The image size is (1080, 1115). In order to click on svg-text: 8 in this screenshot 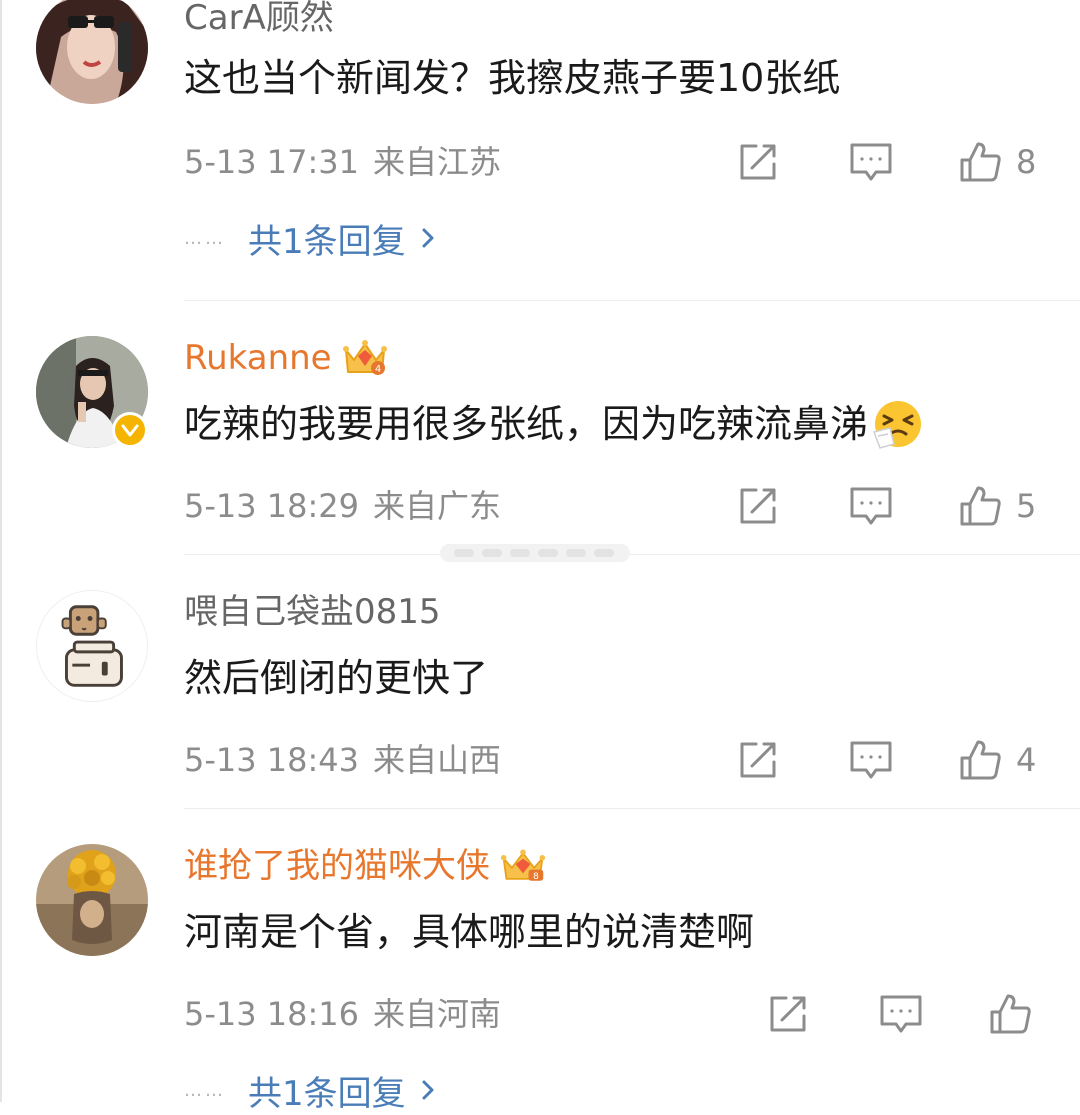, I will do `click(536, 876)`.